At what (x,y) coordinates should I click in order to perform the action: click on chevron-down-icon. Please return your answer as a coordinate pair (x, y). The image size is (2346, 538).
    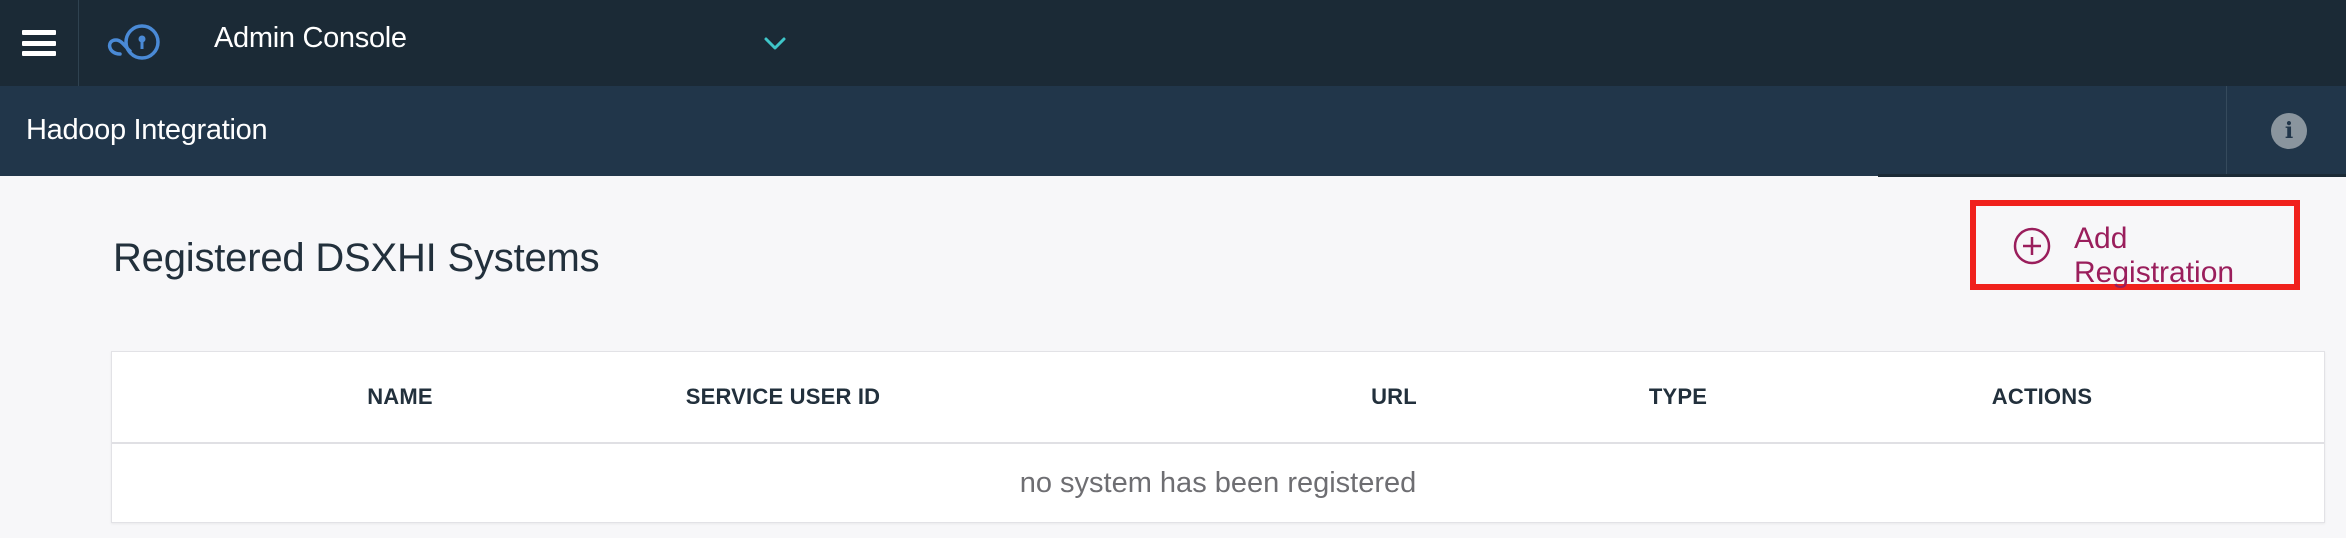
    Looking at the image, I should click on (775, 43).